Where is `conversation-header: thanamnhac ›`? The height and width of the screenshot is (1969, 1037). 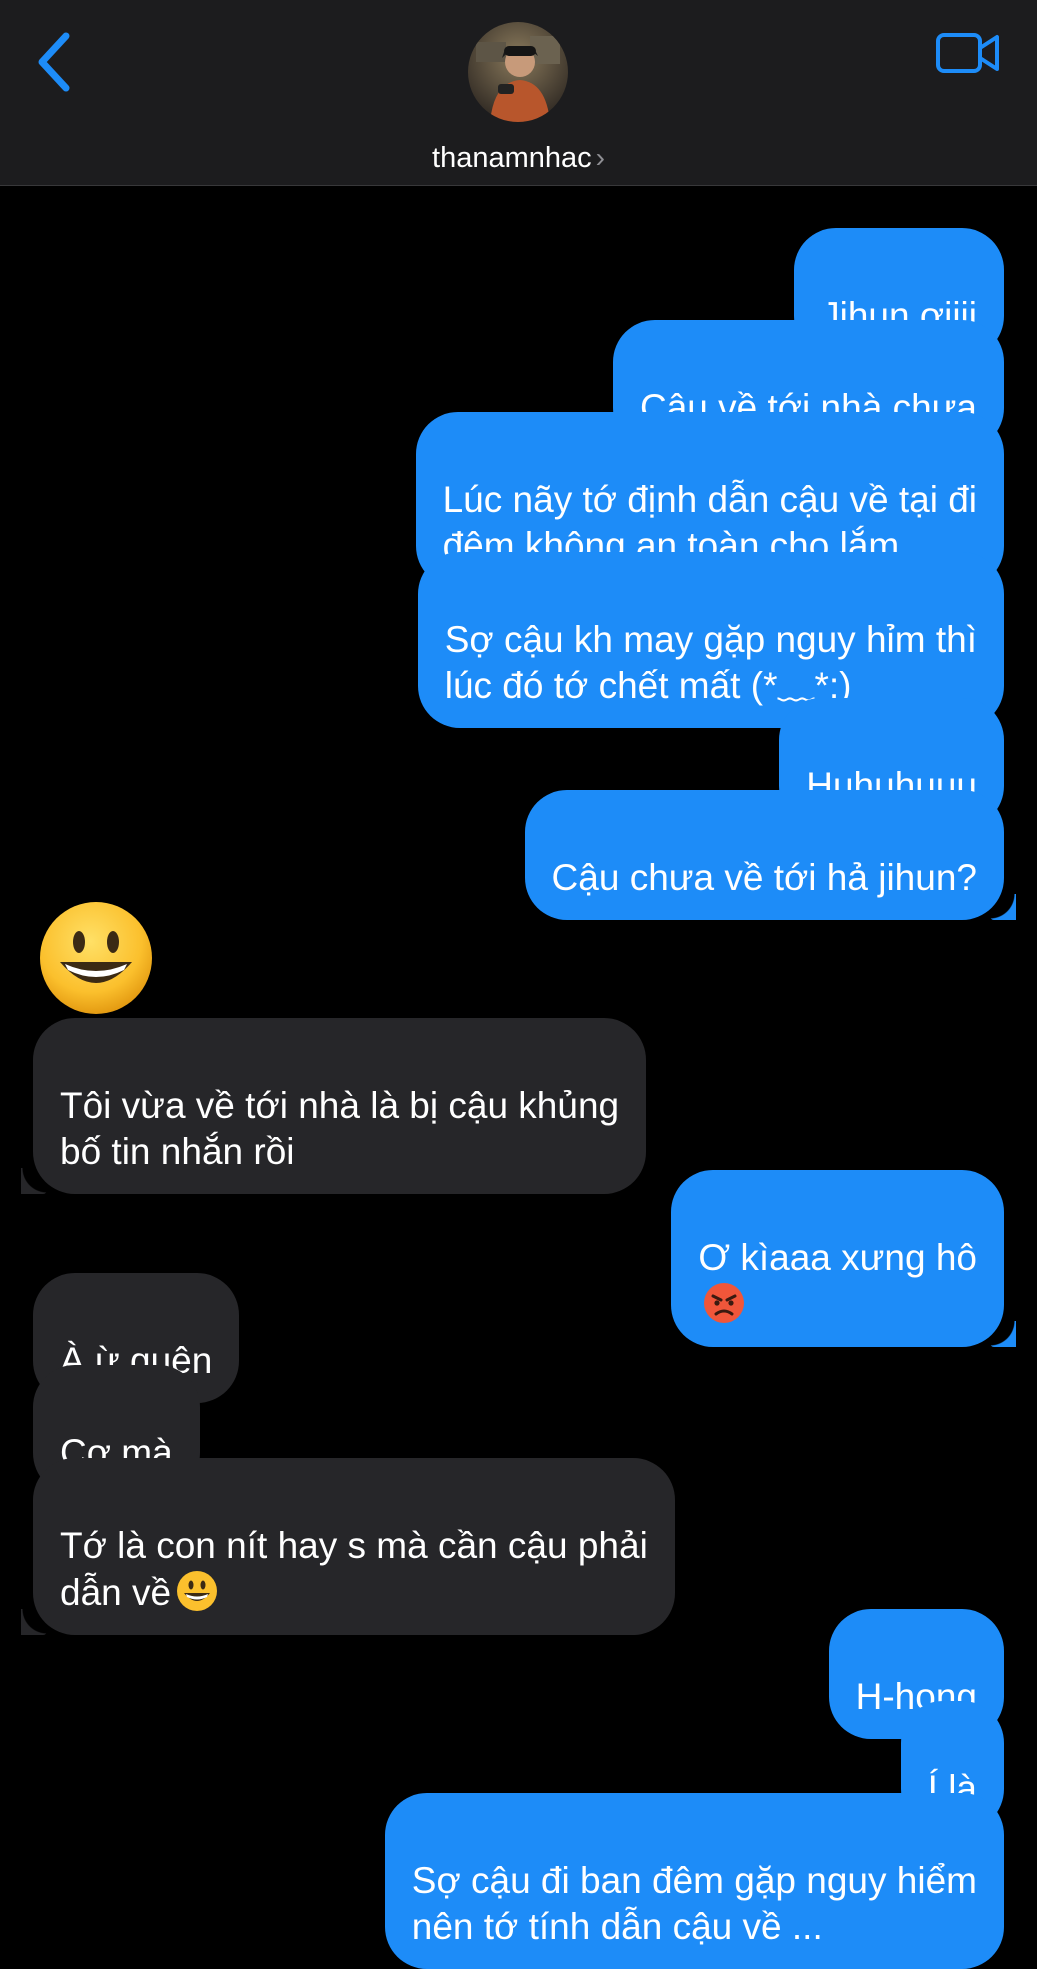 conversation-header: thanamnhac › is located at coordinates (518, 93).